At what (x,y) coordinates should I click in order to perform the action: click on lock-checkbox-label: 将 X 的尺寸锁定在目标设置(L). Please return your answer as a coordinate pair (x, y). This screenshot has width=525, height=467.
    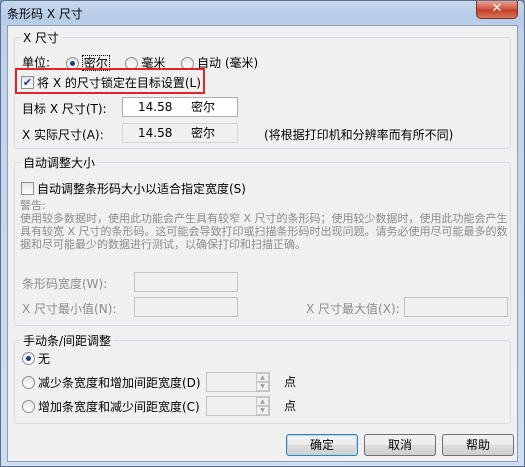
    Looking at the image, I should click on (119, 82).